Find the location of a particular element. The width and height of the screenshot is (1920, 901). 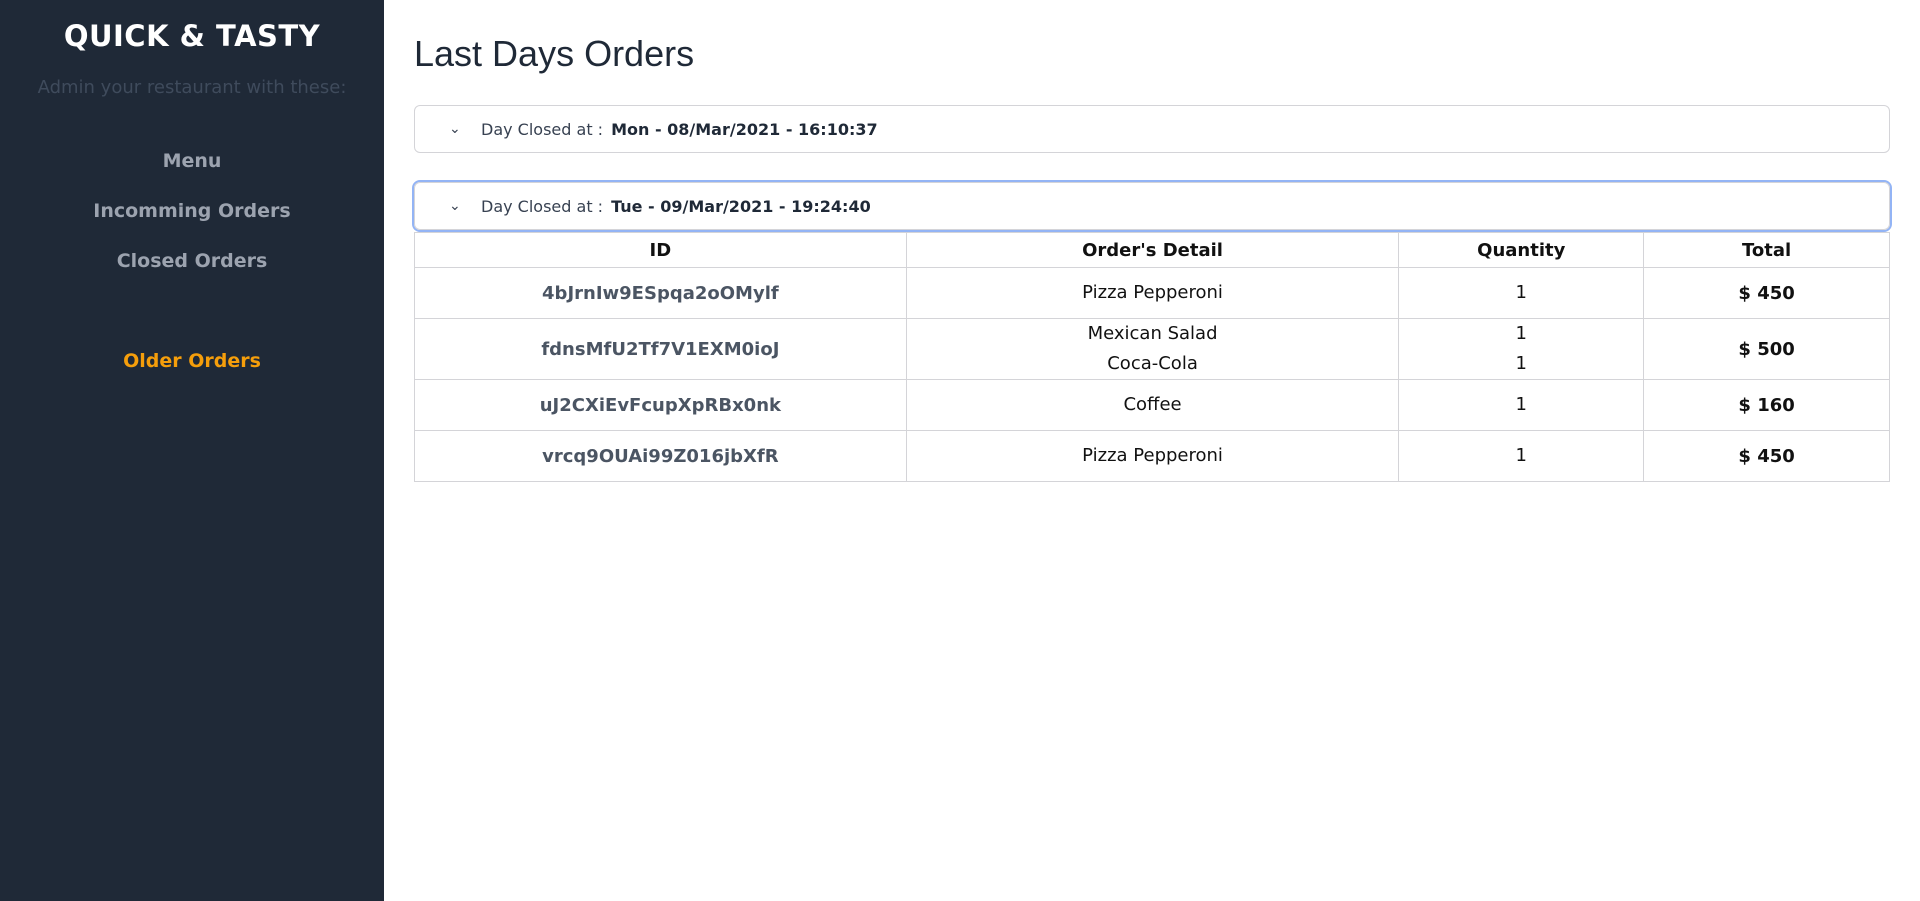

order-detail: Coffee is located at coordinates (1152, 405).